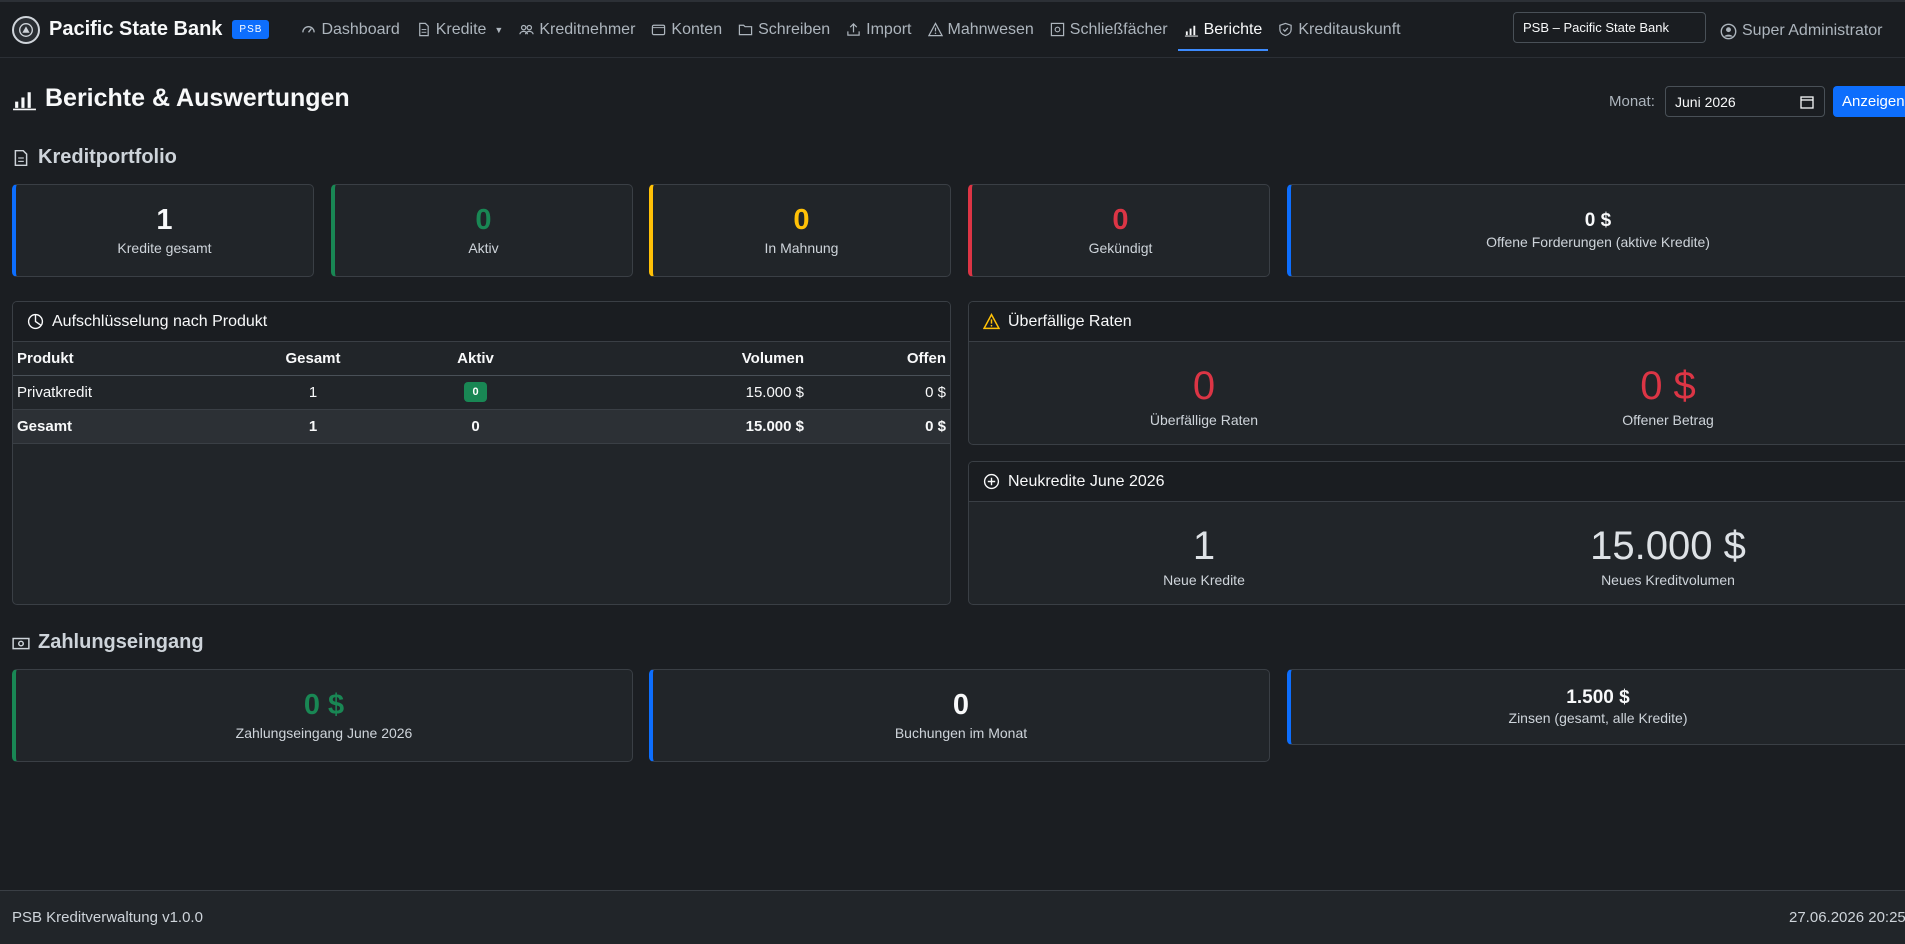  What do you see at coordinates (107, 157) in the screenshot?
I see `section-kreditportfolio-title: Kreditportfolio` at bounding box center [107, 157].